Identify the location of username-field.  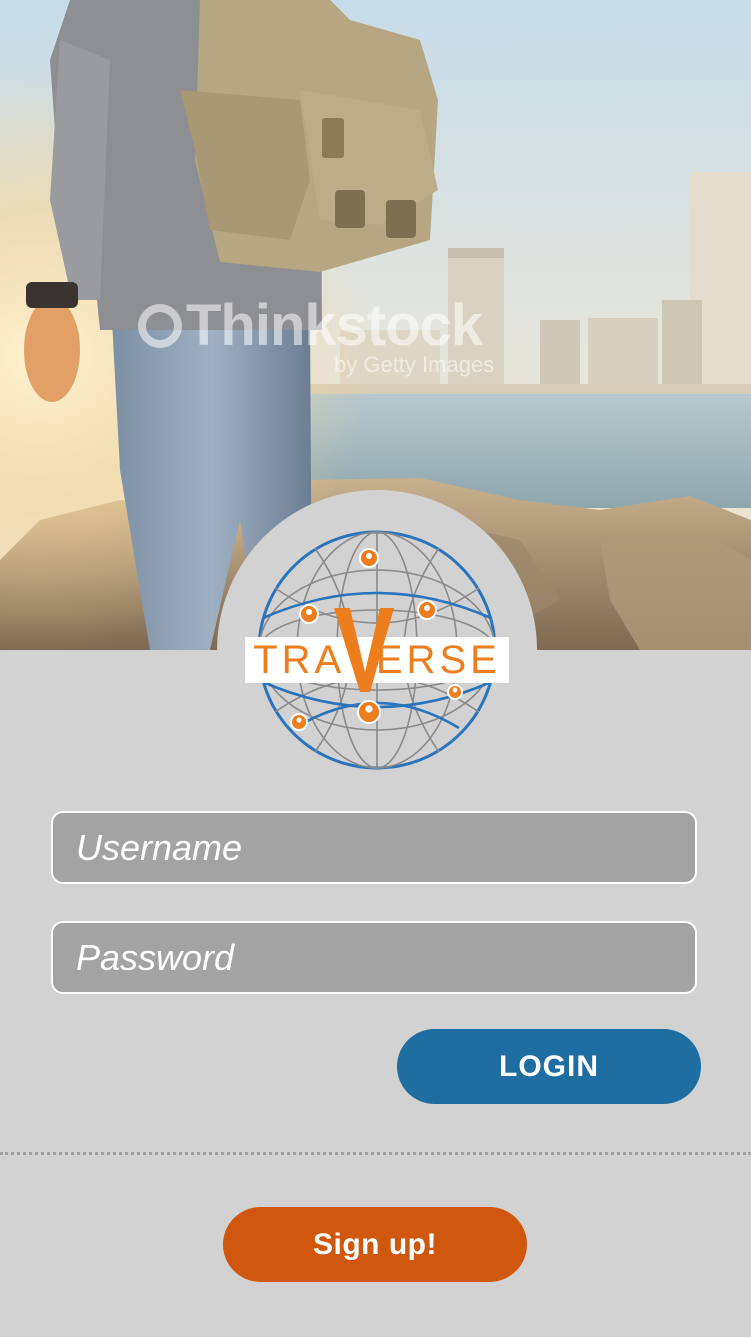
(374, 847).